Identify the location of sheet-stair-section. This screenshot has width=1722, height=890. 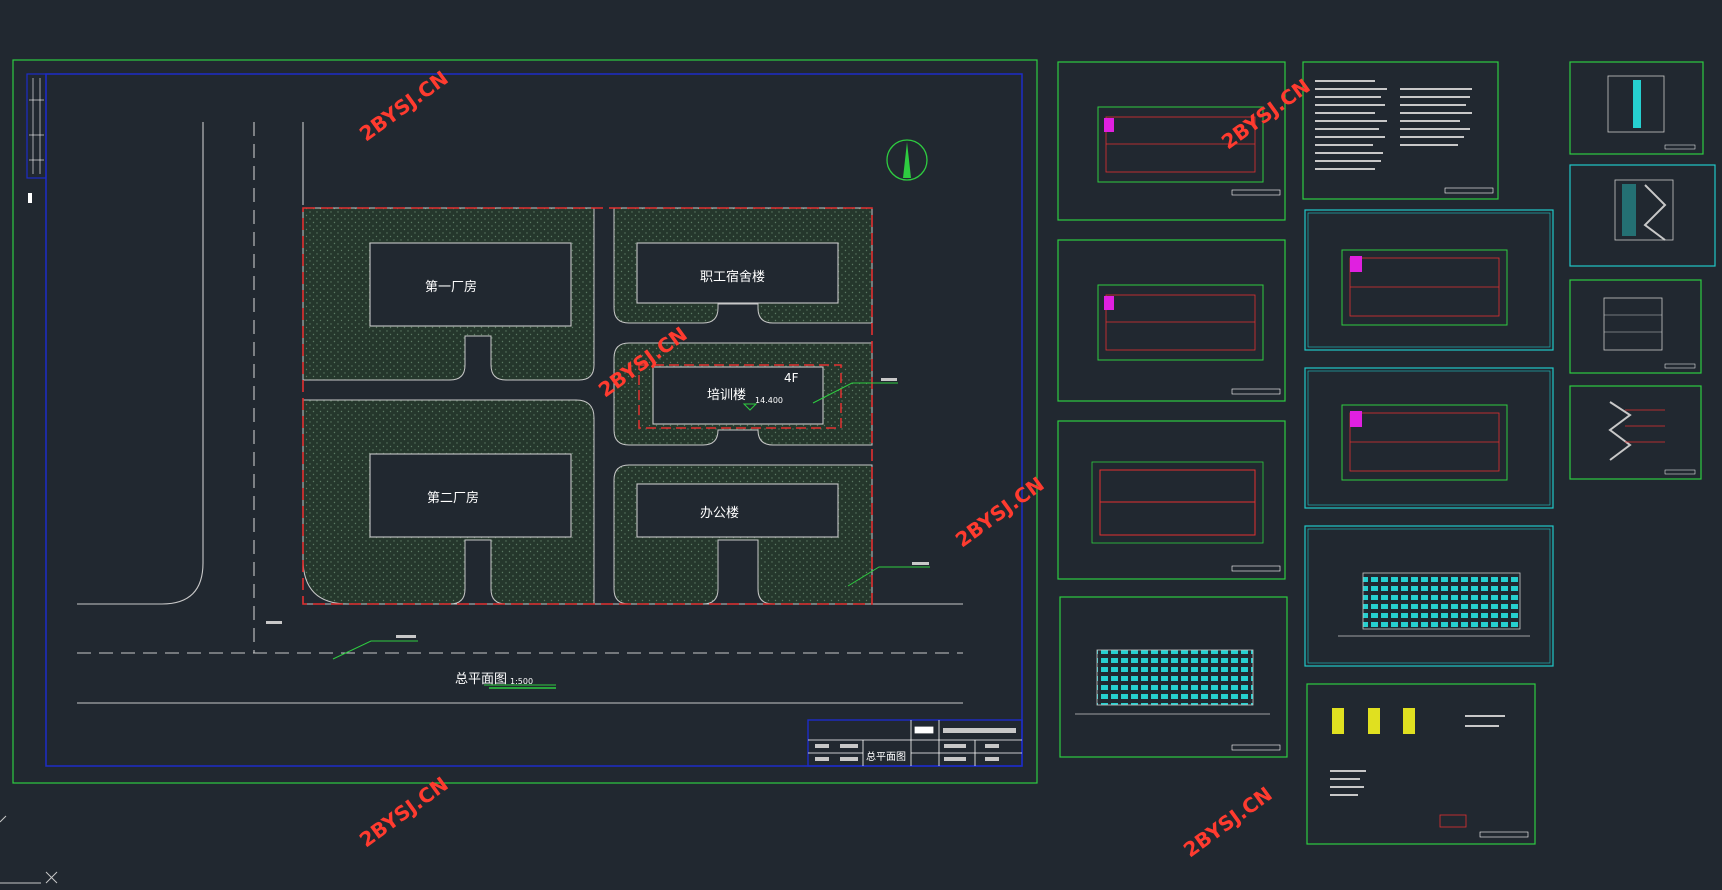
(1642, 215).